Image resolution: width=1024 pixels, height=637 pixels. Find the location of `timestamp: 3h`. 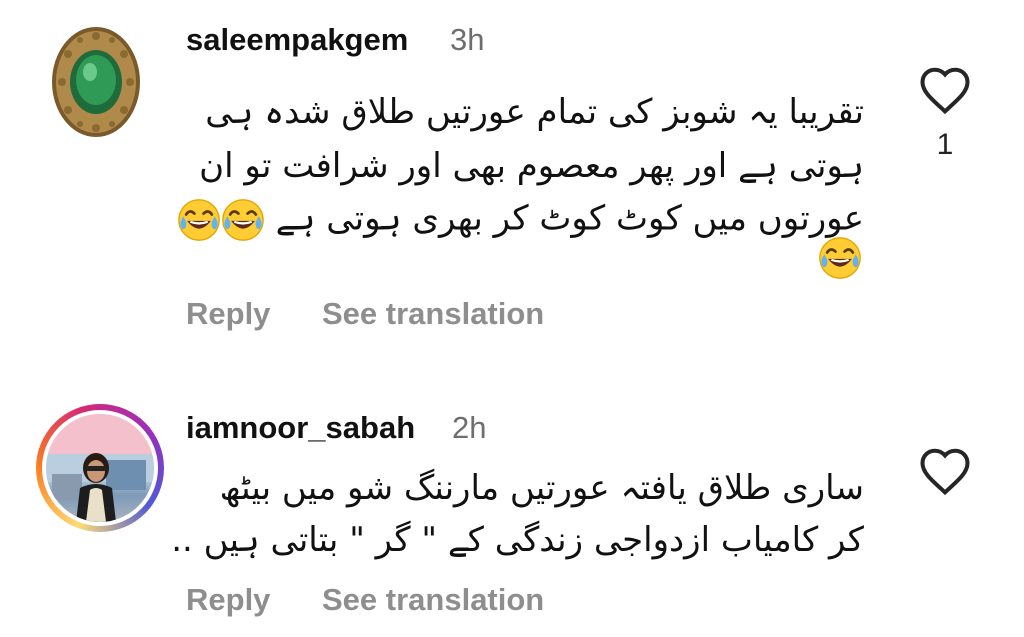

timestamp: 3h is located at coordinates (467, 39).